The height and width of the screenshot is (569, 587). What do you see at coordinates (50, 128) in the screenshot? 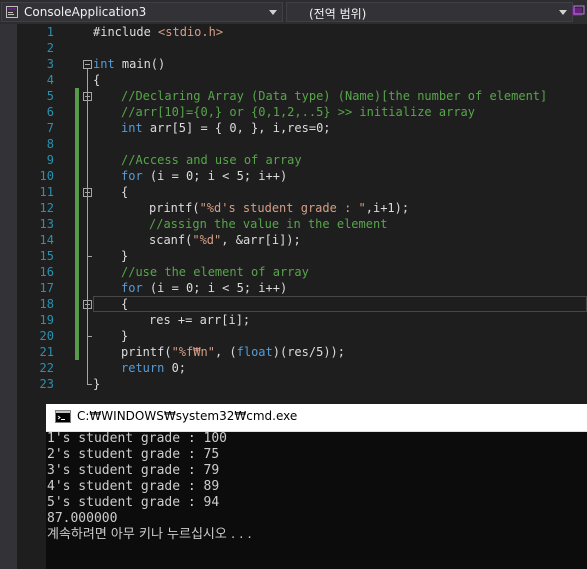
I see `line-number: 7` at bounding box center [50, 128].